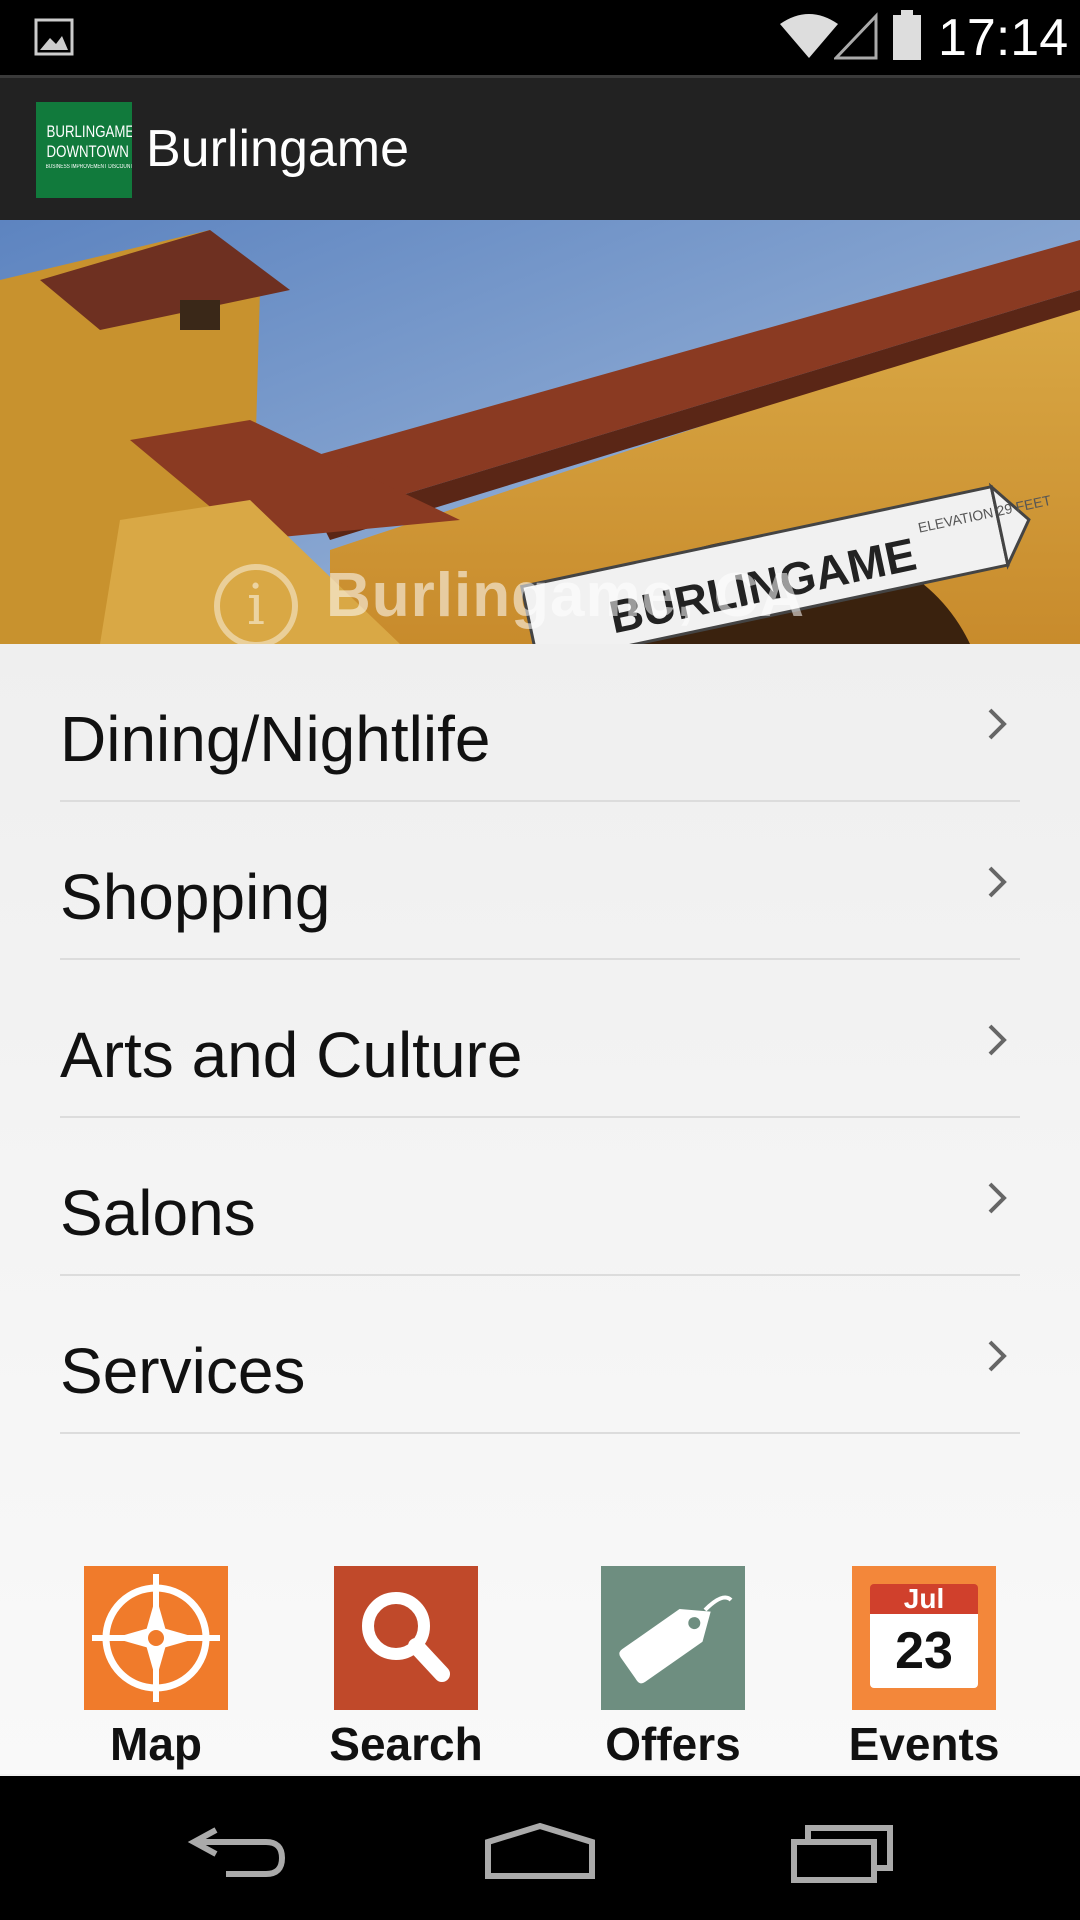 The image size is (1080, 1920). What do you see at coordinates (809, 36) in the screenshot?
I see `wifi-icon` at bounding box center [809, 36].